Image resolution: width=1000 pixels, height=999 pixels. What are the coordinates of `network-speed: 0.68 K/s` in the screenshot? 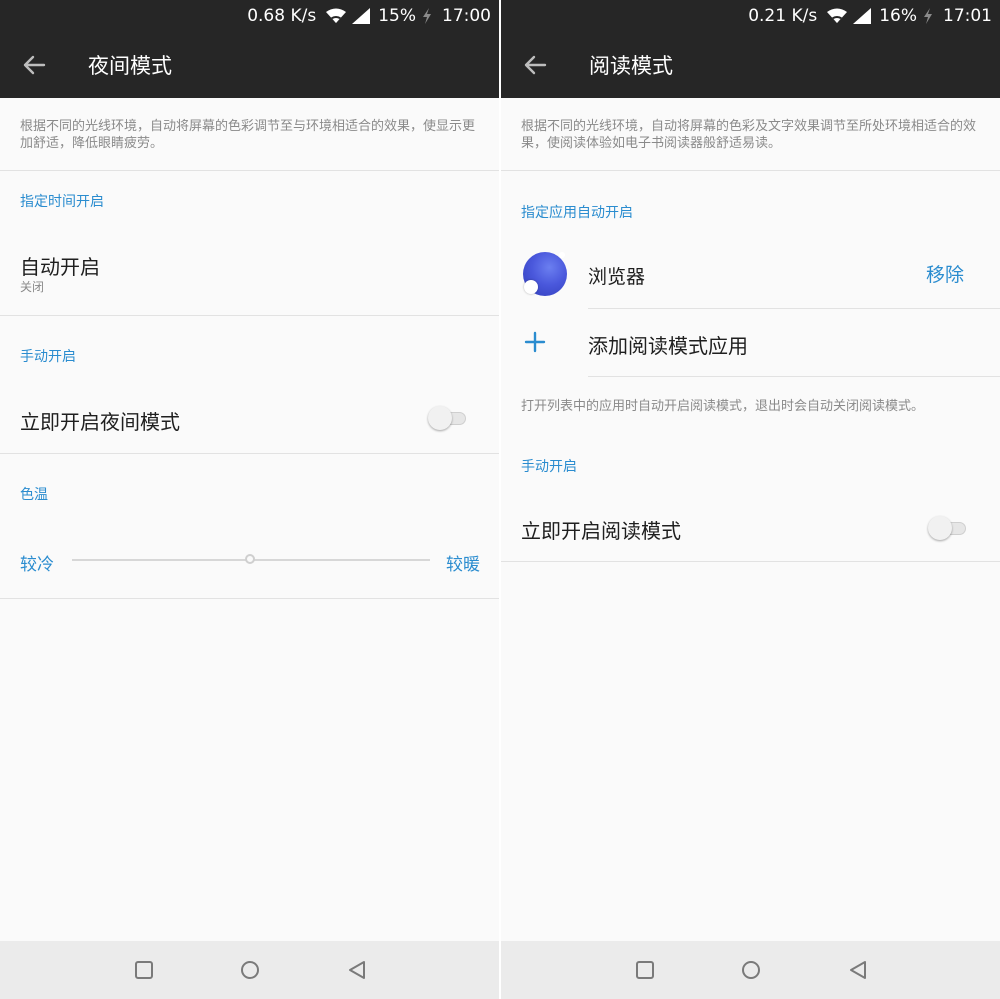 It's located at (282, 16).